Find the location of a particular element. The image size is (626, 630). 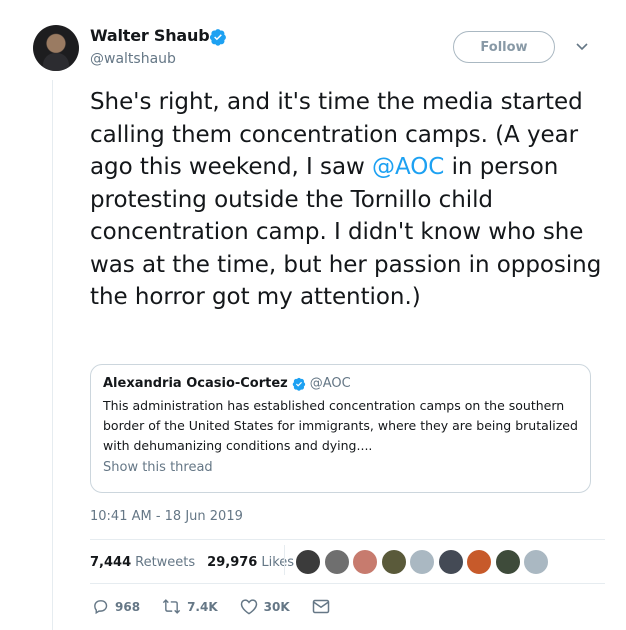

like-button: 30K is located at coordinates (265, 606).